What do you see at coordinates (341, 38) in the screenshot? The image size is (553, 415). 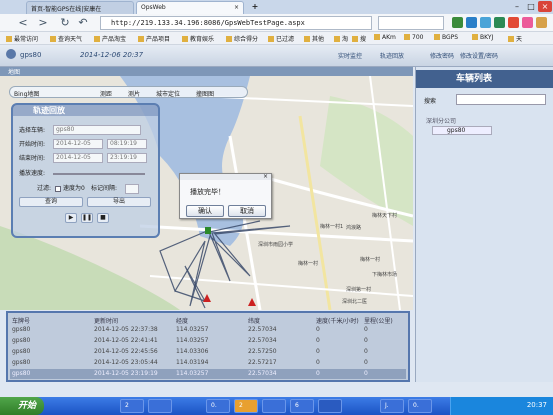 I see `bookmark-item: 淘` at bounding box center [341, 38].